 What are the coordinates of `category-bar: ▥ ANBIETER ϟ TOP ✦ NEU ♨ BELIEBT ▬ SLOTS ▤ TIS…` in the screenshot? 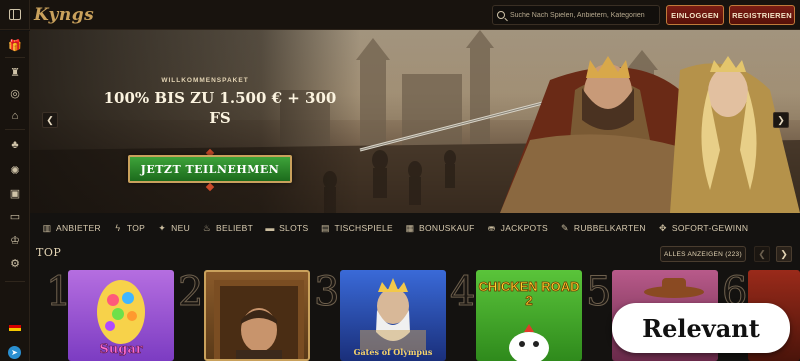 It's located at (415, 228).